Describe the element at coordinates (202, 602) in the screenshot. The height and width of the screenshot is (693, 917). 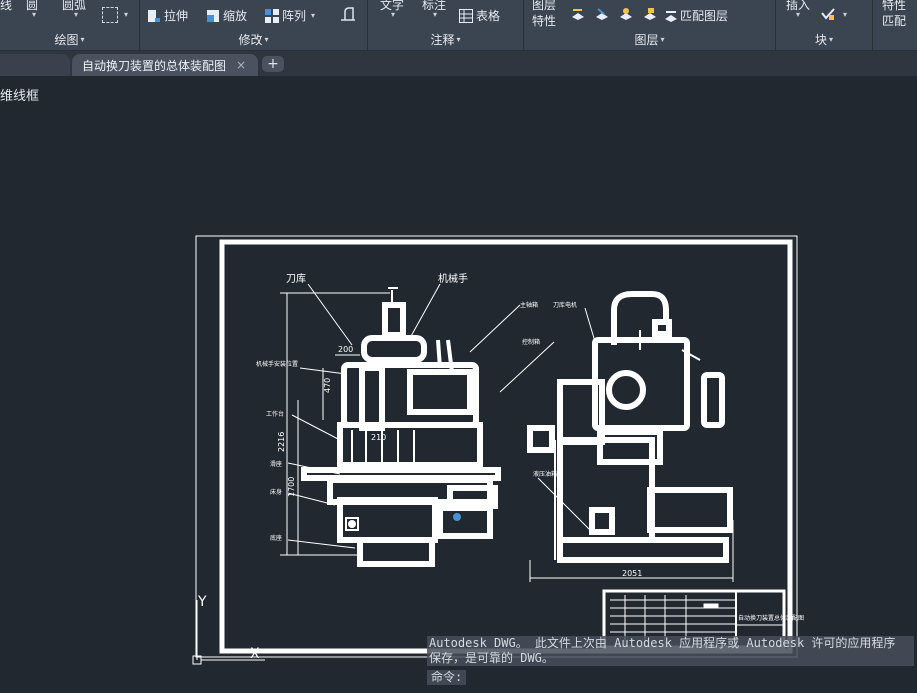
I see `ucs-y-label: Y` at that location.